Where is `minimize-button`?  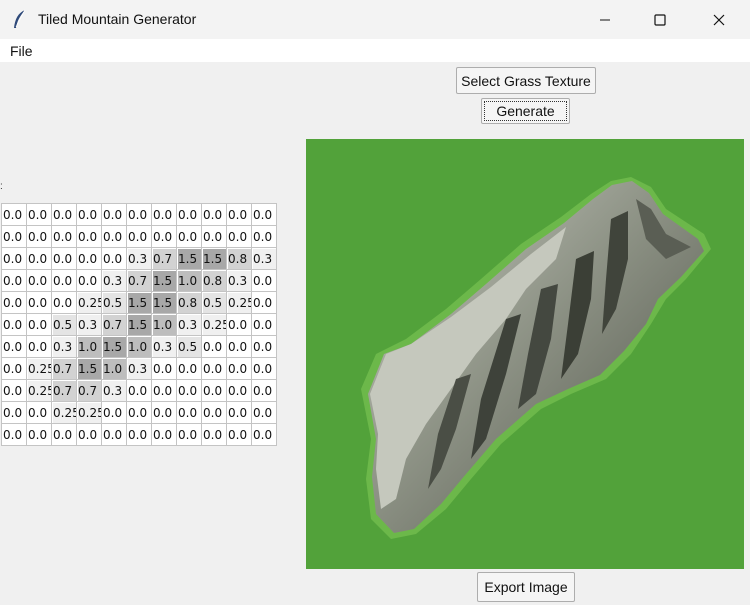
minimize-button is located at coordinates (605, 19).